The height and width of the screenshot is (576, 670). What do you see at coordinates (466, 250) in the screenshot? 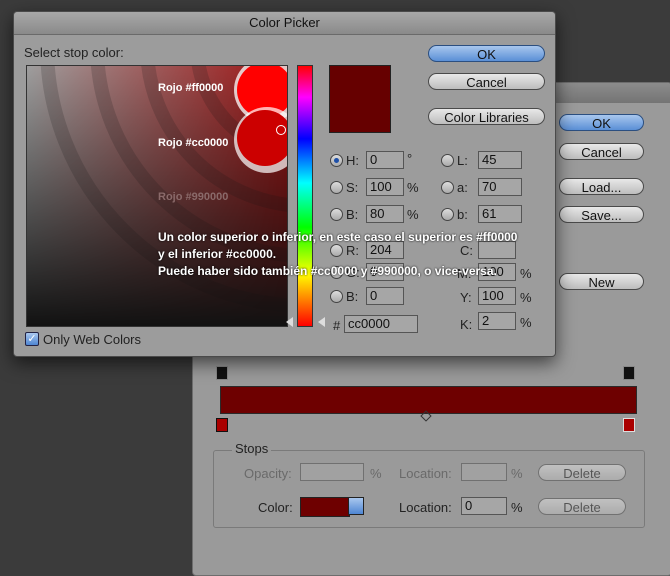
I see `c-label: C:` at bounding box center [466, 250].